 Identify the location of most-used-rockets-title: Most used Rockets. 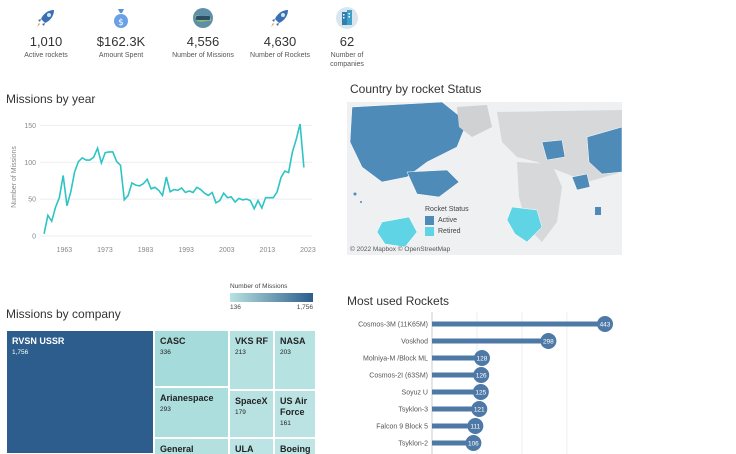
(398, 301).